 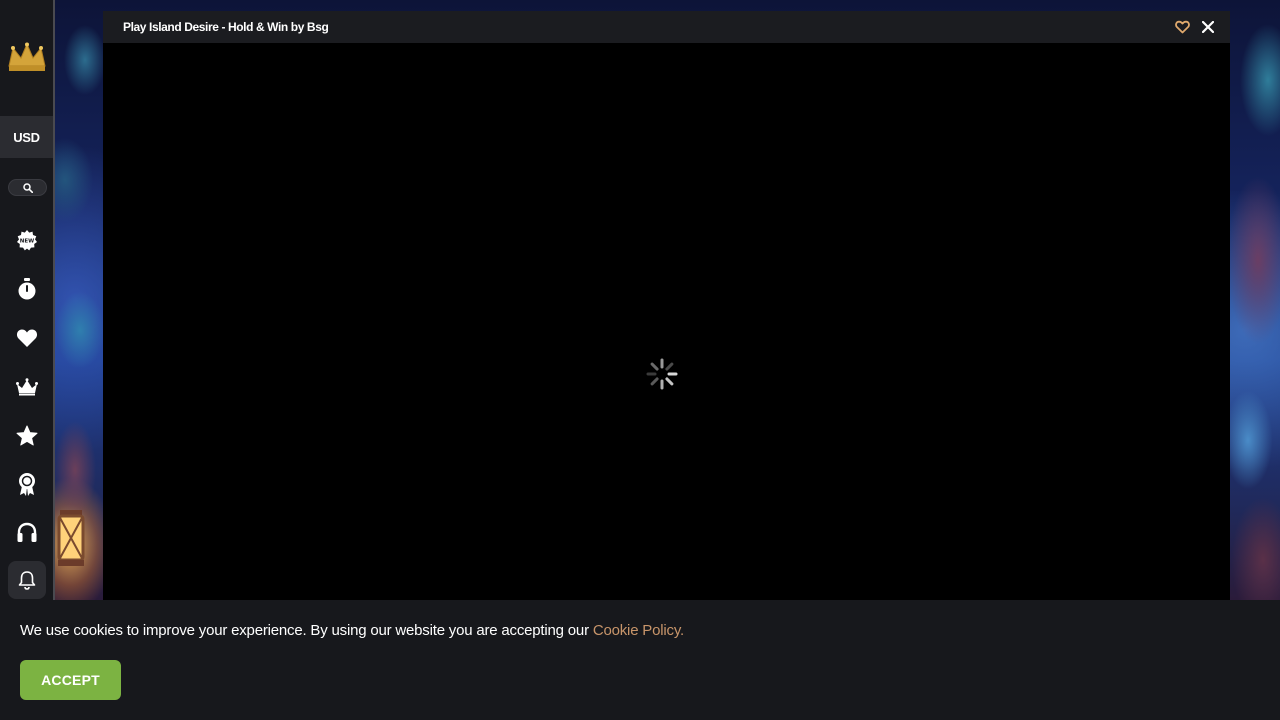 I want to click on heart-outline-icon, so click(x=1182, y=27).